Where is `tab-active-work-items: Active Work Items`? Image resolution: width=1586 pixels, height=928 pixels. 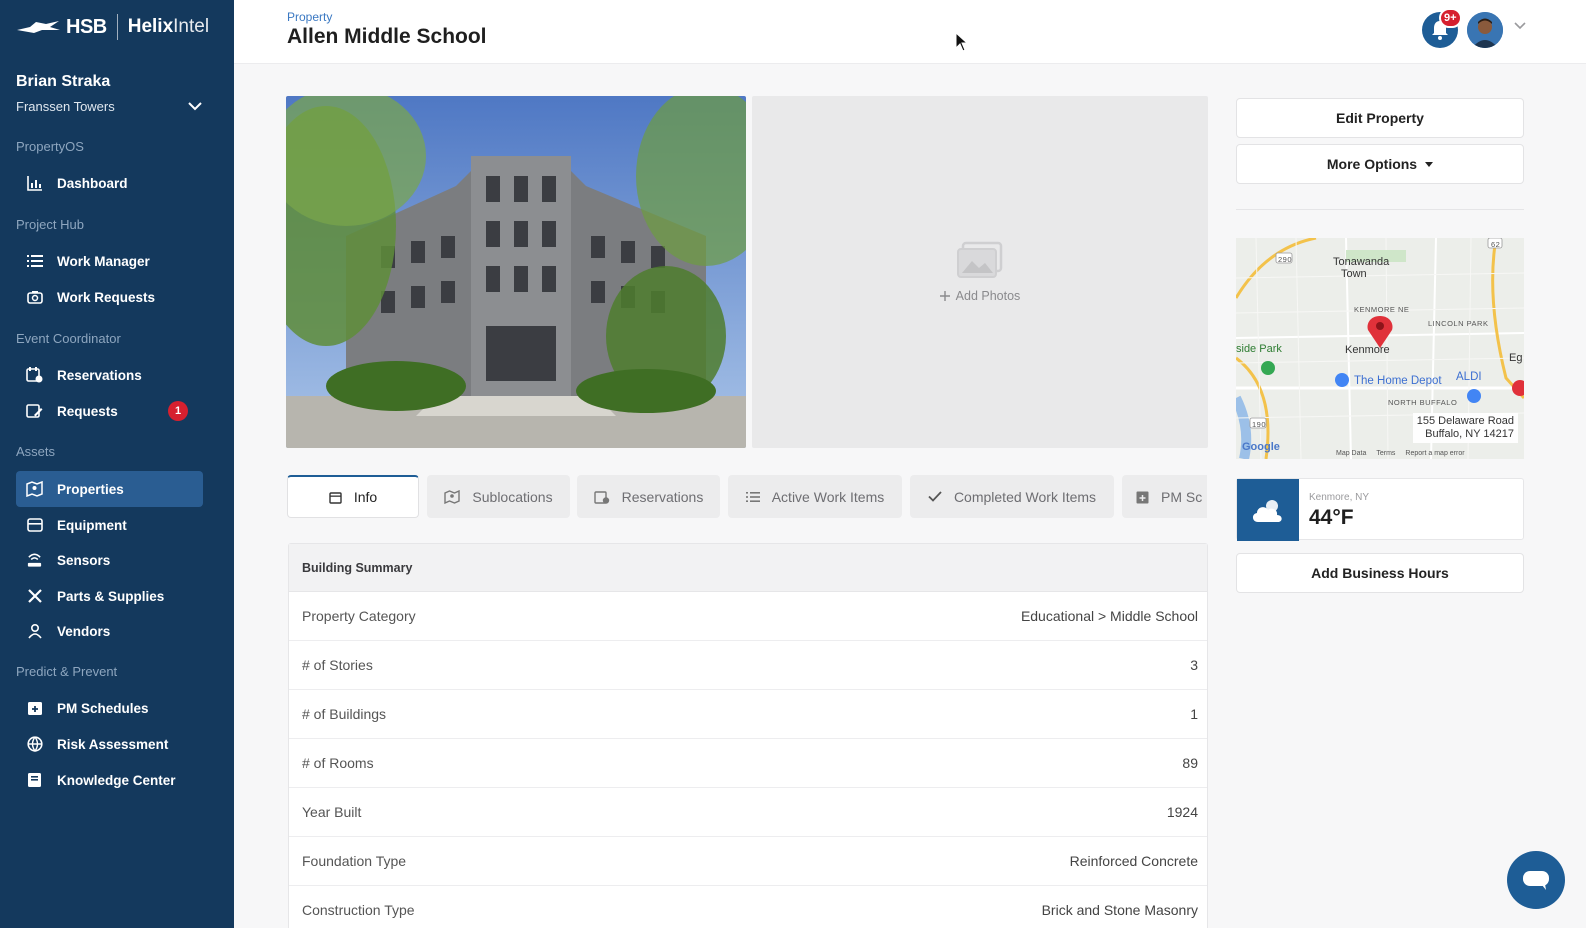
tab-active-work-items: Active Work Items is located at coordinates (815, 496).